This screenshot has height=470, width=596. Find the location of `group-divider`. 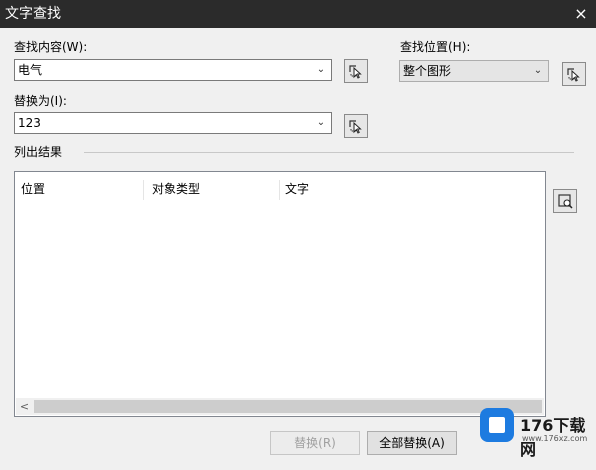

group-divider is located at coordinates (329, 152).